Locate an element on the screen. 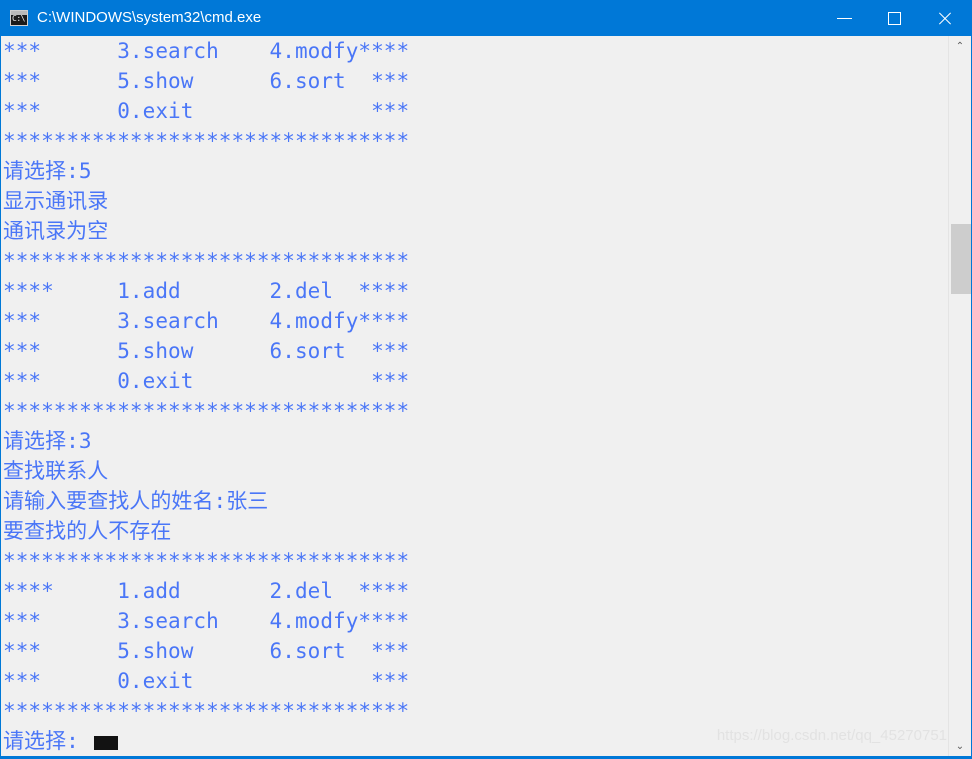 This screenshot has height=759, width=972. console-line: 请选择: is located at coordinates (474, 741).